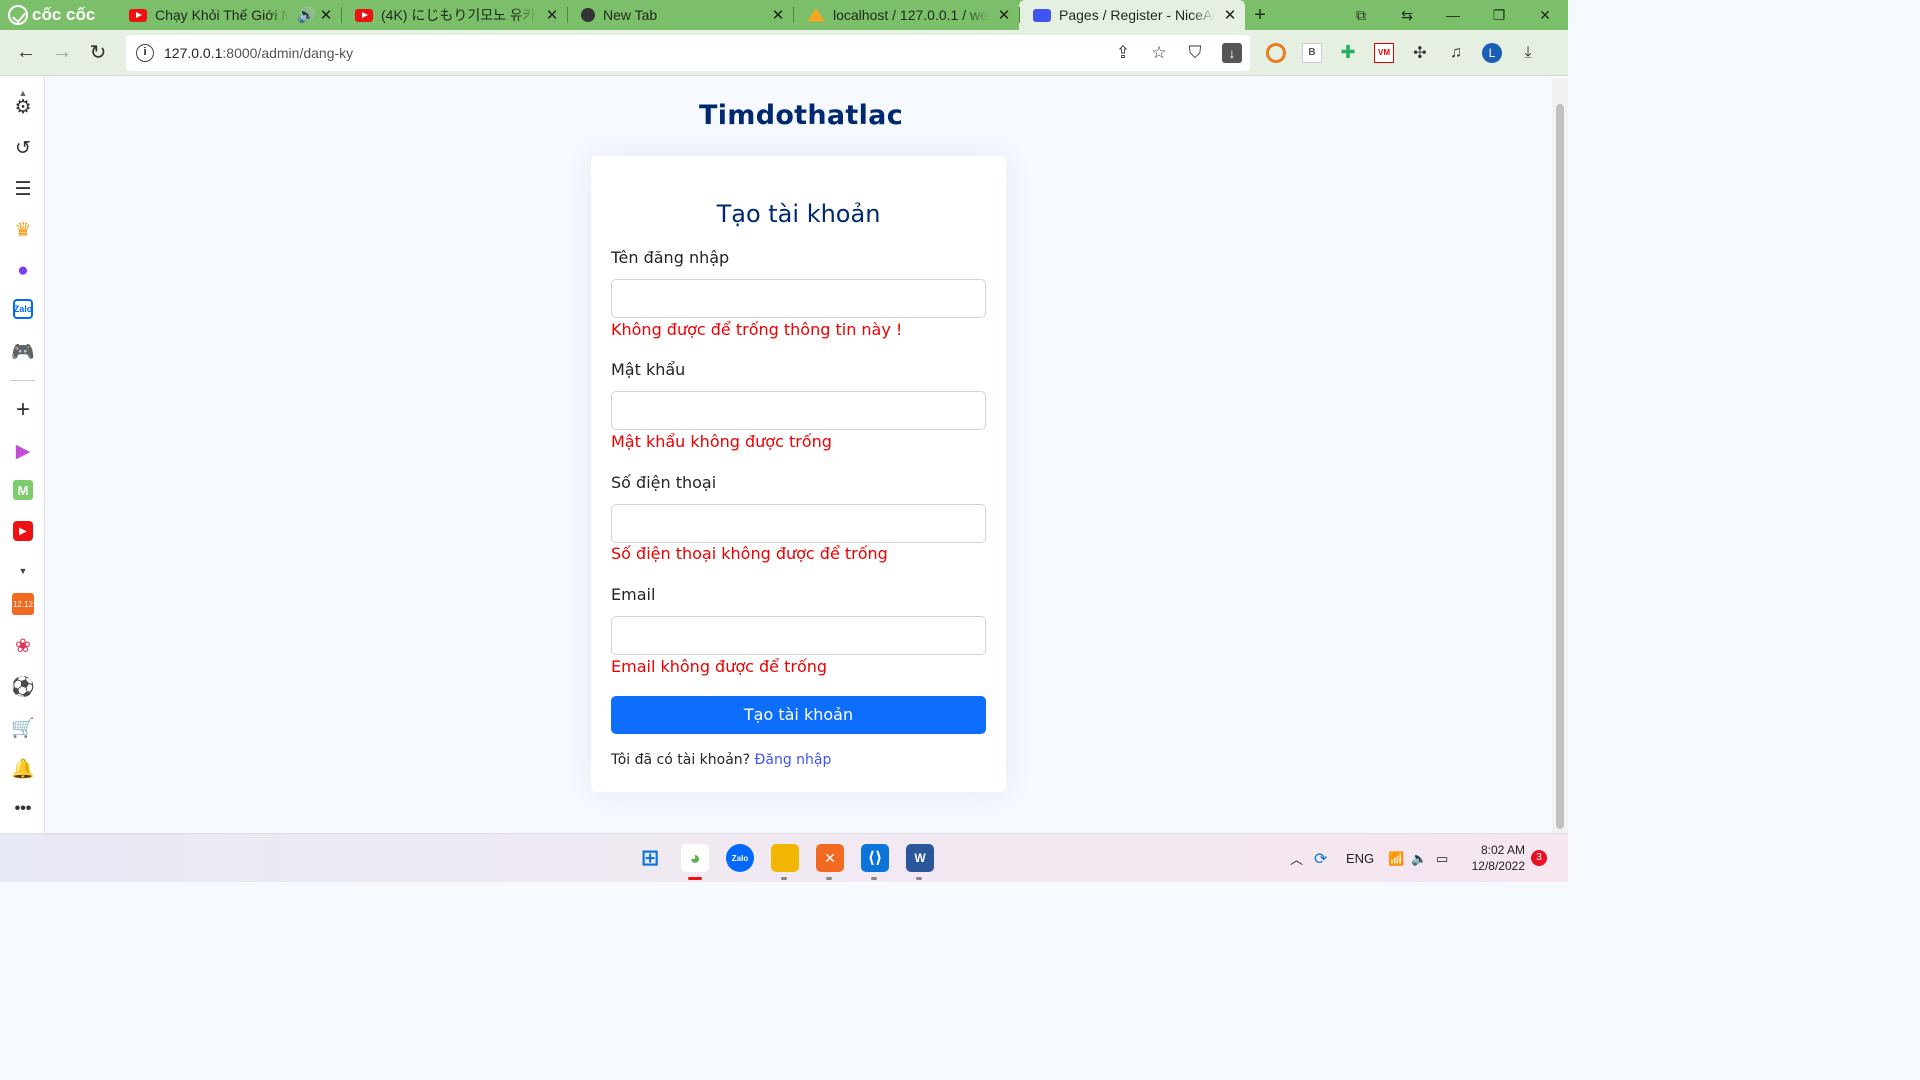 The image size is (1920, 1080). I want to click on reading-list-icon: ☰, so click(23, 189).